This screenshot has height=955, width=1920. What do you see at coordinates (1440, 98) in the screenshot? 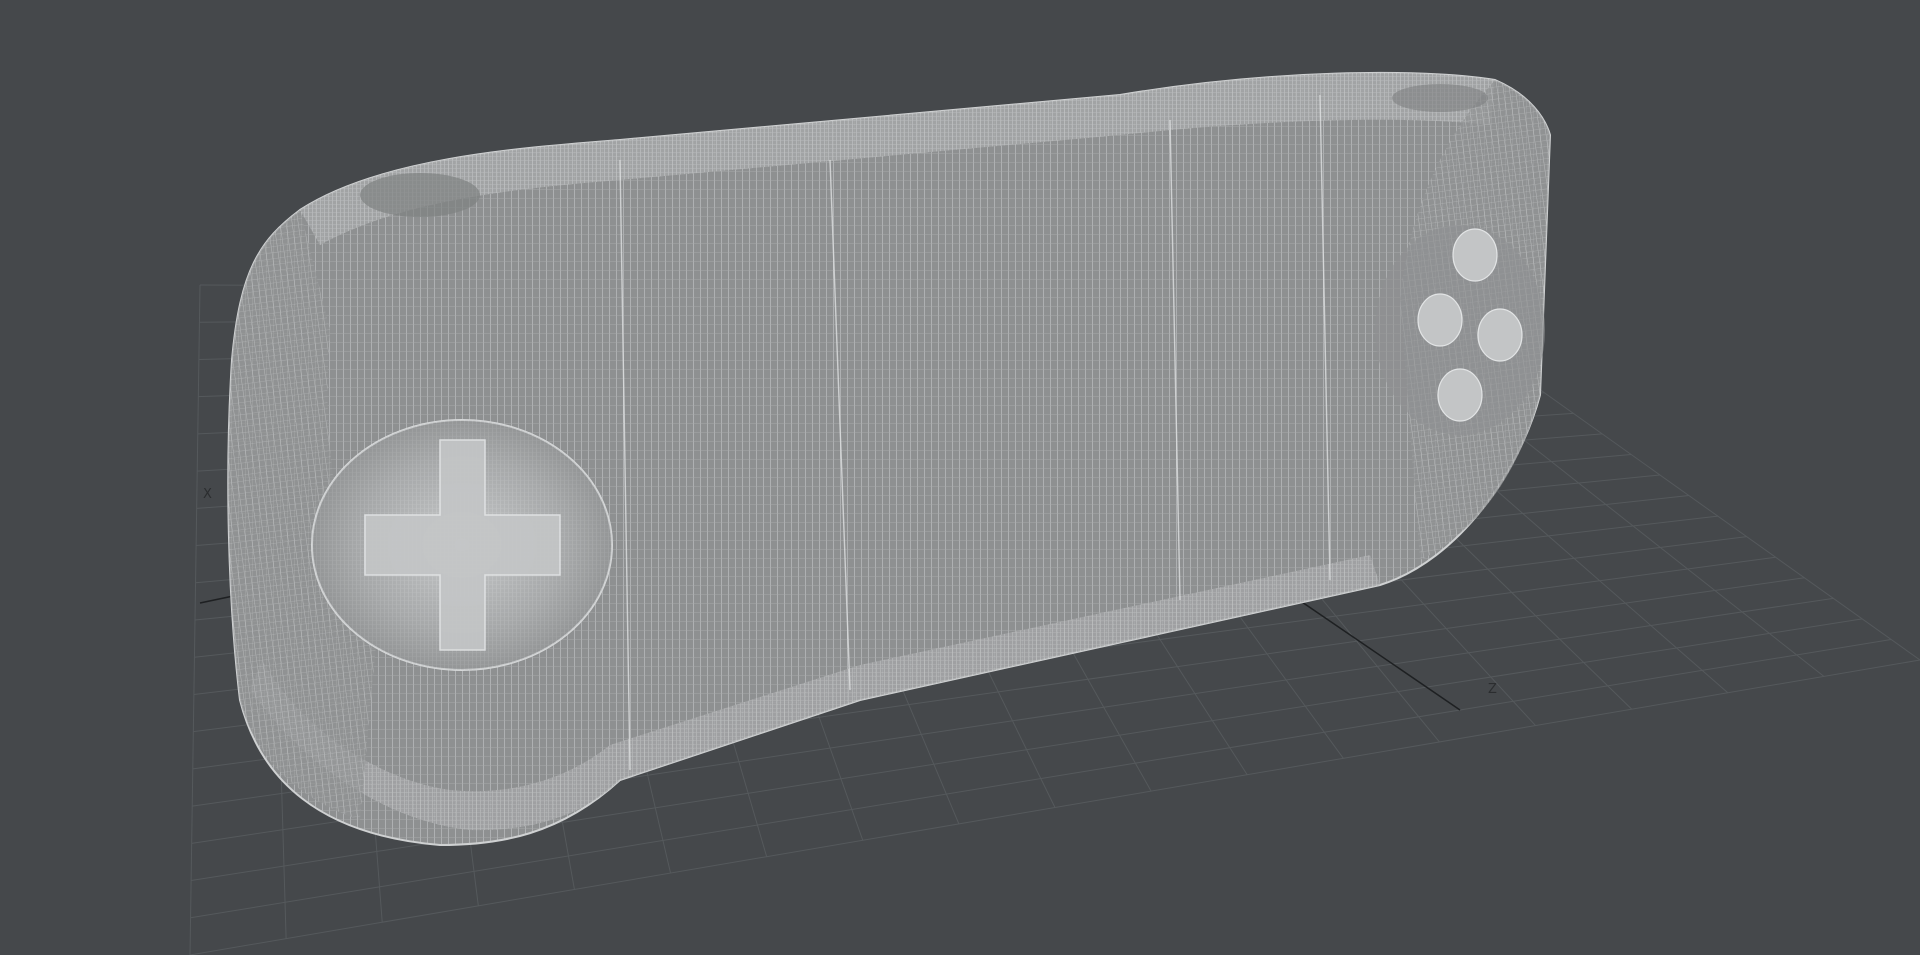
I see `right-shoulder-detail` at bounding box center [1440, 98].